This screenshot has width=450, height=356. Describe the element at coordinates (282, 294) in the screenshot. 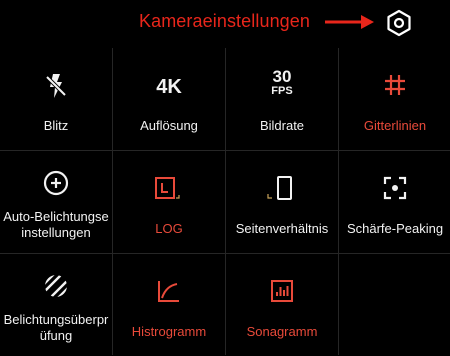

I see `sonagram-icon` at that location.